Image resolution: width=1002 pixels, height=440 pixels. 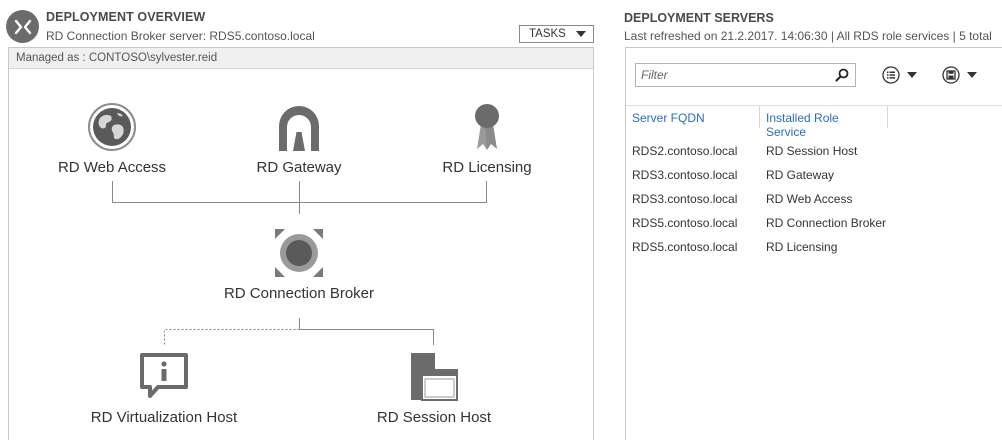 What do you see at coordinates (434, 417) in the screenshot?
I see `node-label: RD Session Host` at bounding box center [434, 417].